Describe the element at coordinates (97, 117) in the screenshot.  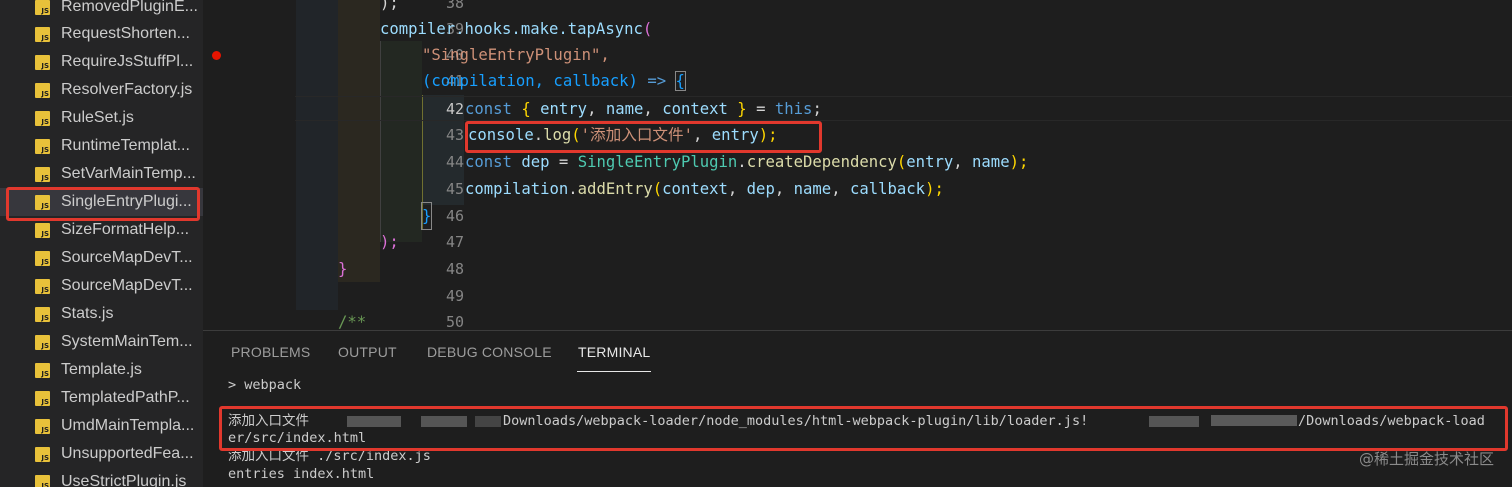
I see `file-name: RuleSet.js` at that location.